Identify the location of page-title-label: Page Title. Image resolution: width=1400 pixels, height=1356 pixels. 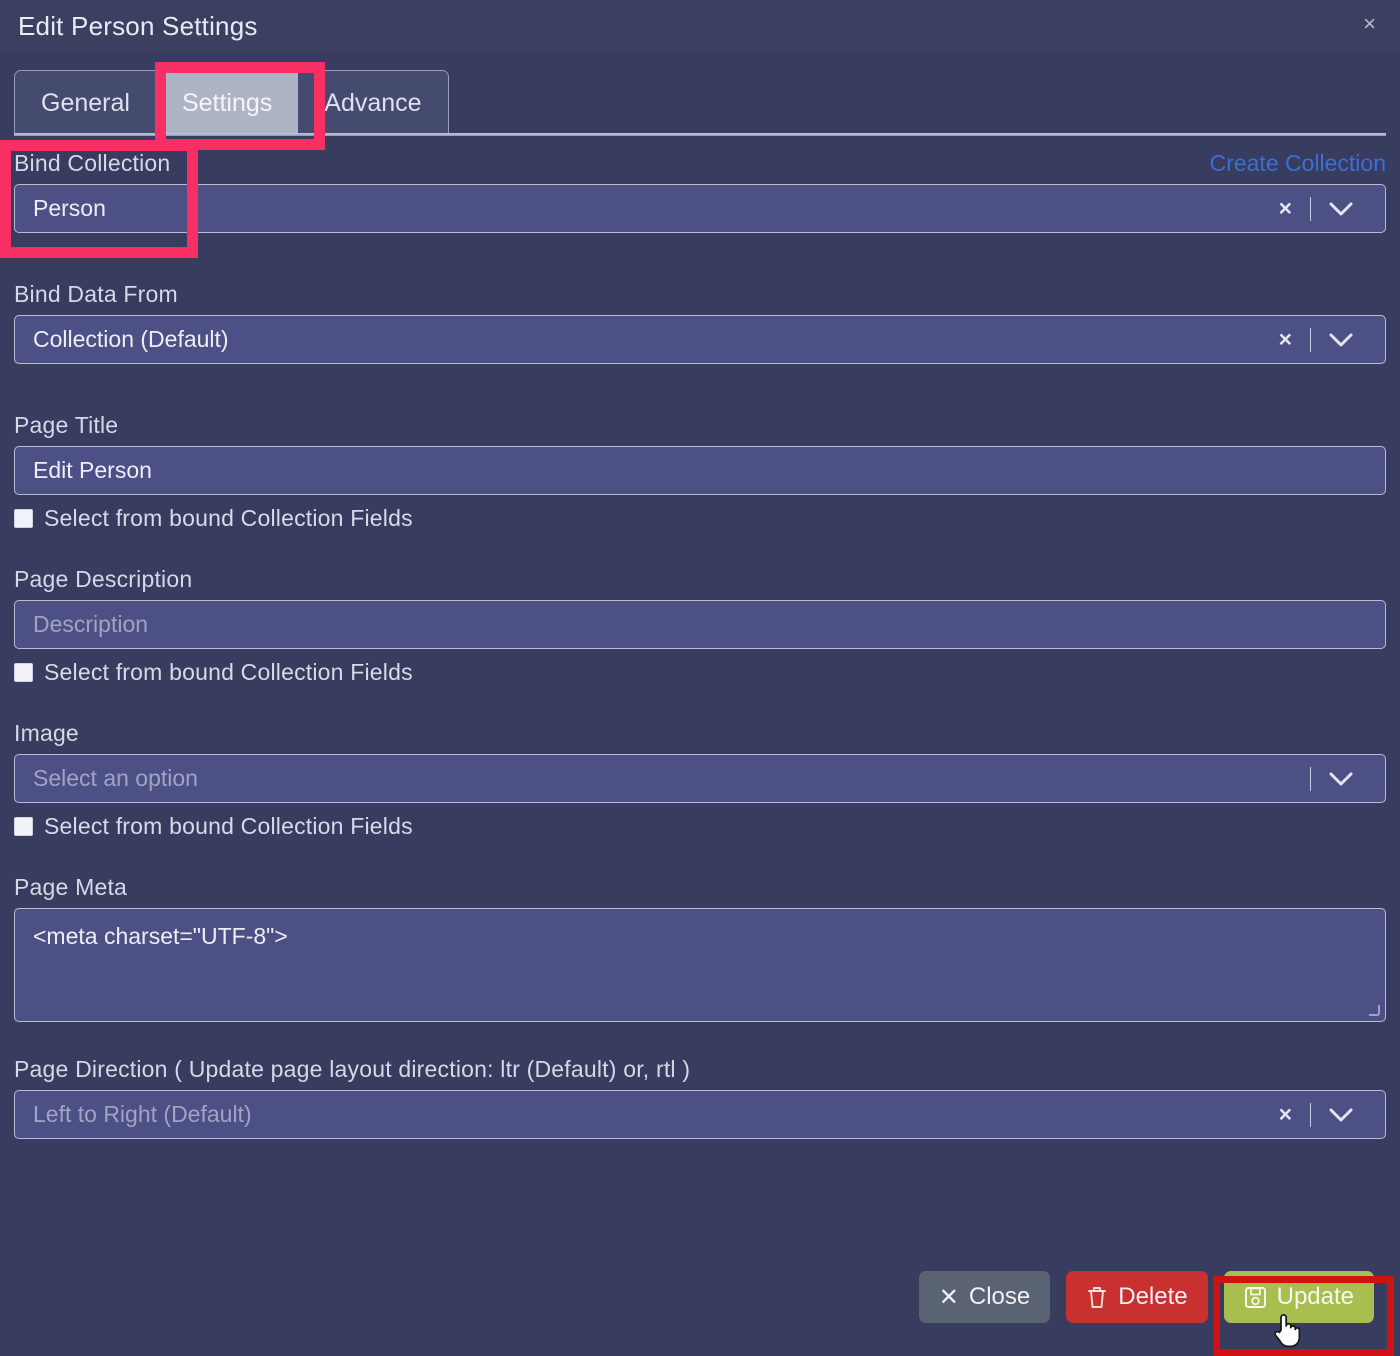
(66, 425).